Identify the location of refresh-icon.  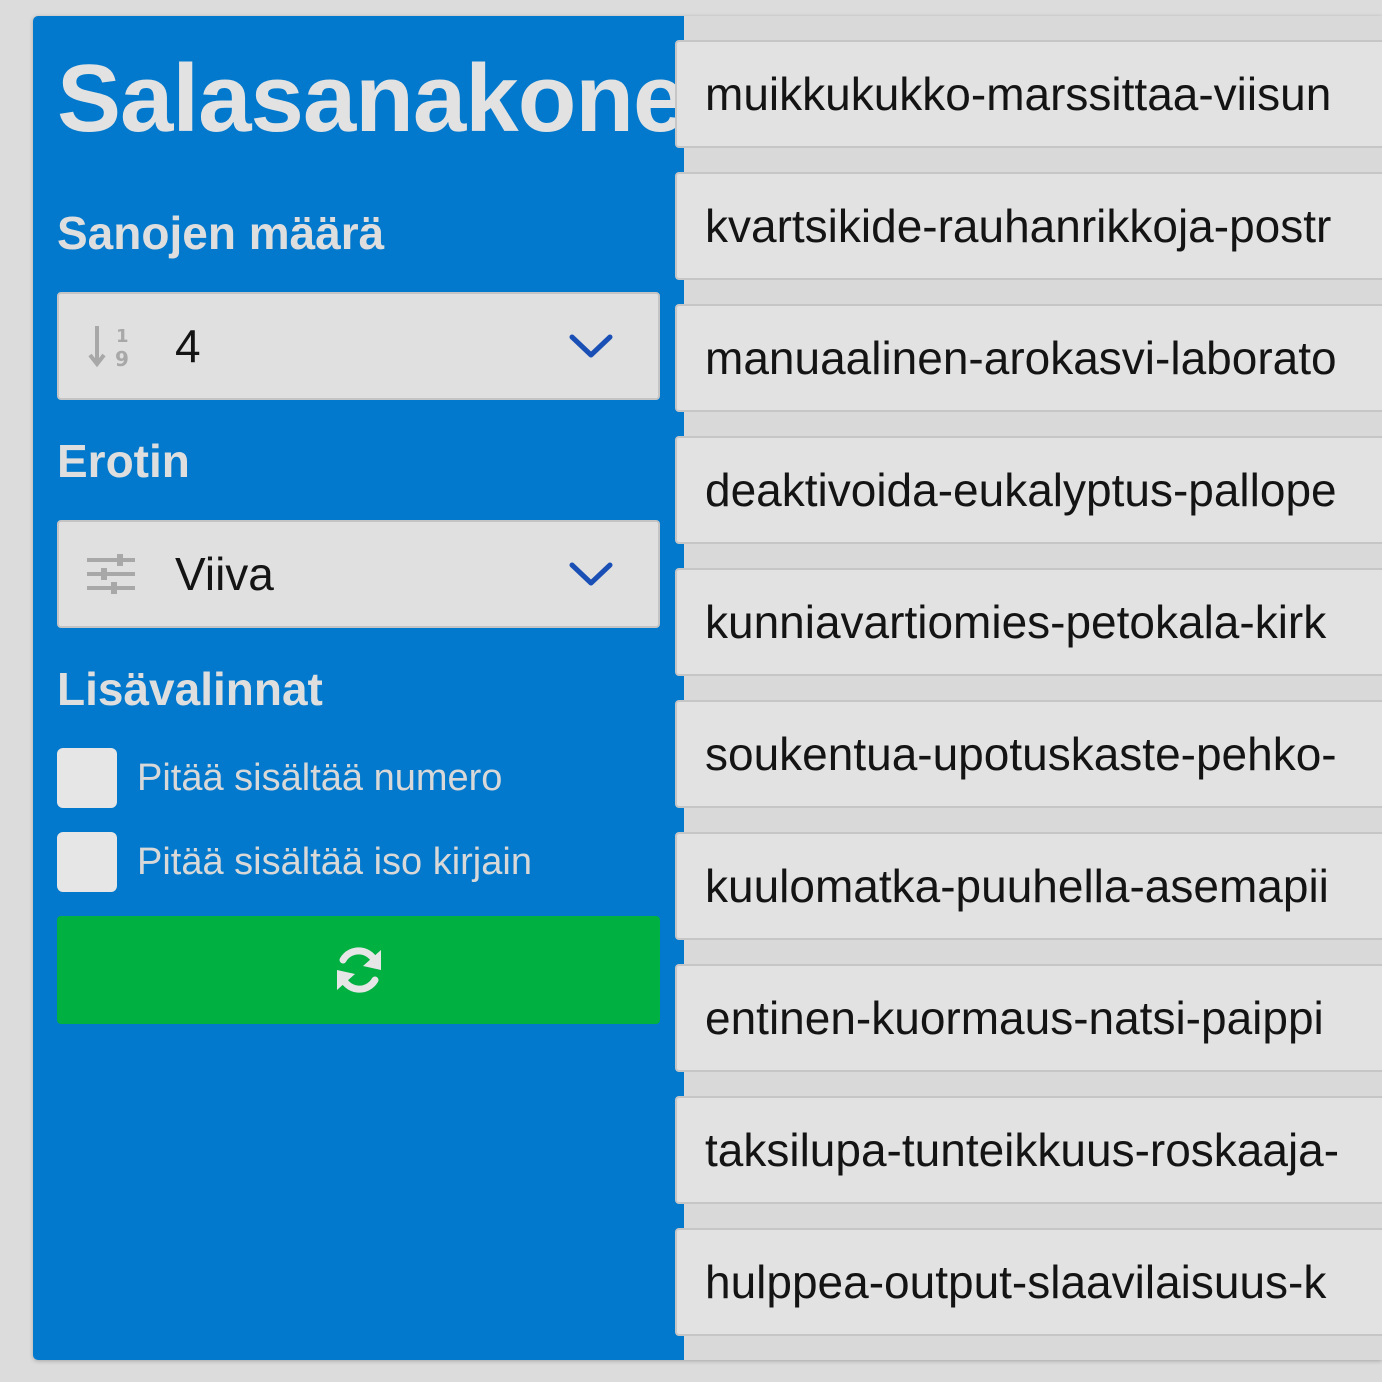
(358, 970).